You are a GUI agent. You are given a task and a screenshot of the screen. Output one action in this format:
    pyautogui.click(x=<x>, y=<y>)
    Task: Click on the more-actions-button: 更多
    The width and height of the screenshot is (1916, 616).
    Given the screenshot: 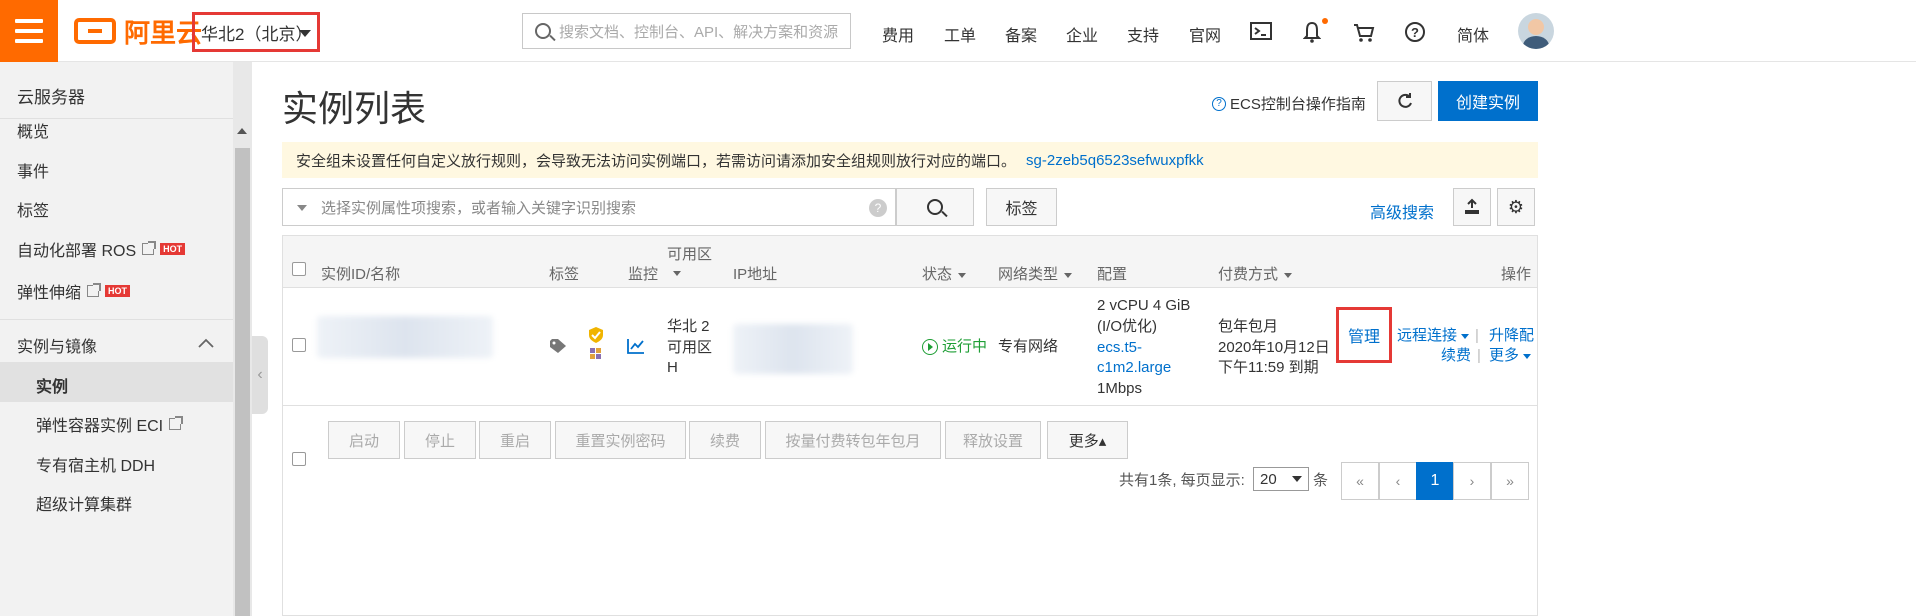 What is the action you would take?
    pyautogui.click(x=1510, y=356)
    